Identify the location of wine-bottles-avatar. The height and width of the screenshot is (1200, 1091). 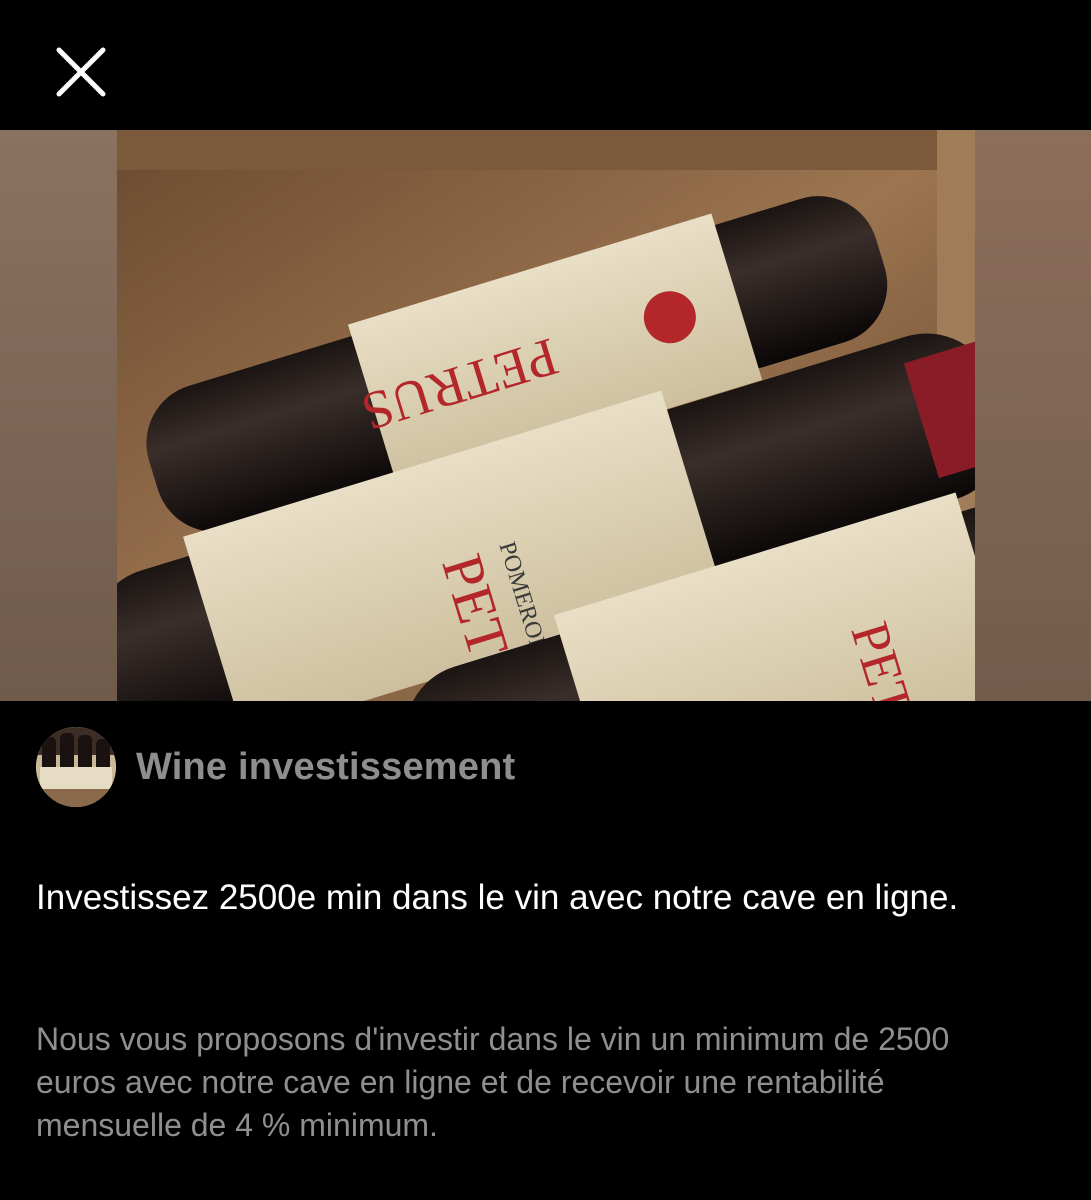
(76, 767).